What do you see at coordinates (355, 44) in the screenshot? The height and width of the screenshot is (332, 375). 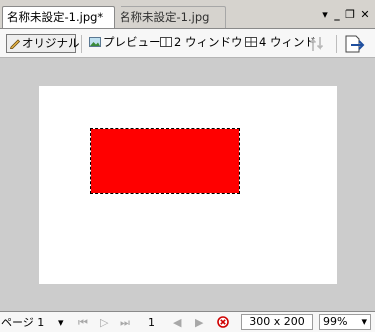 I see `export-document-icon` at bounding box center [355, 44].